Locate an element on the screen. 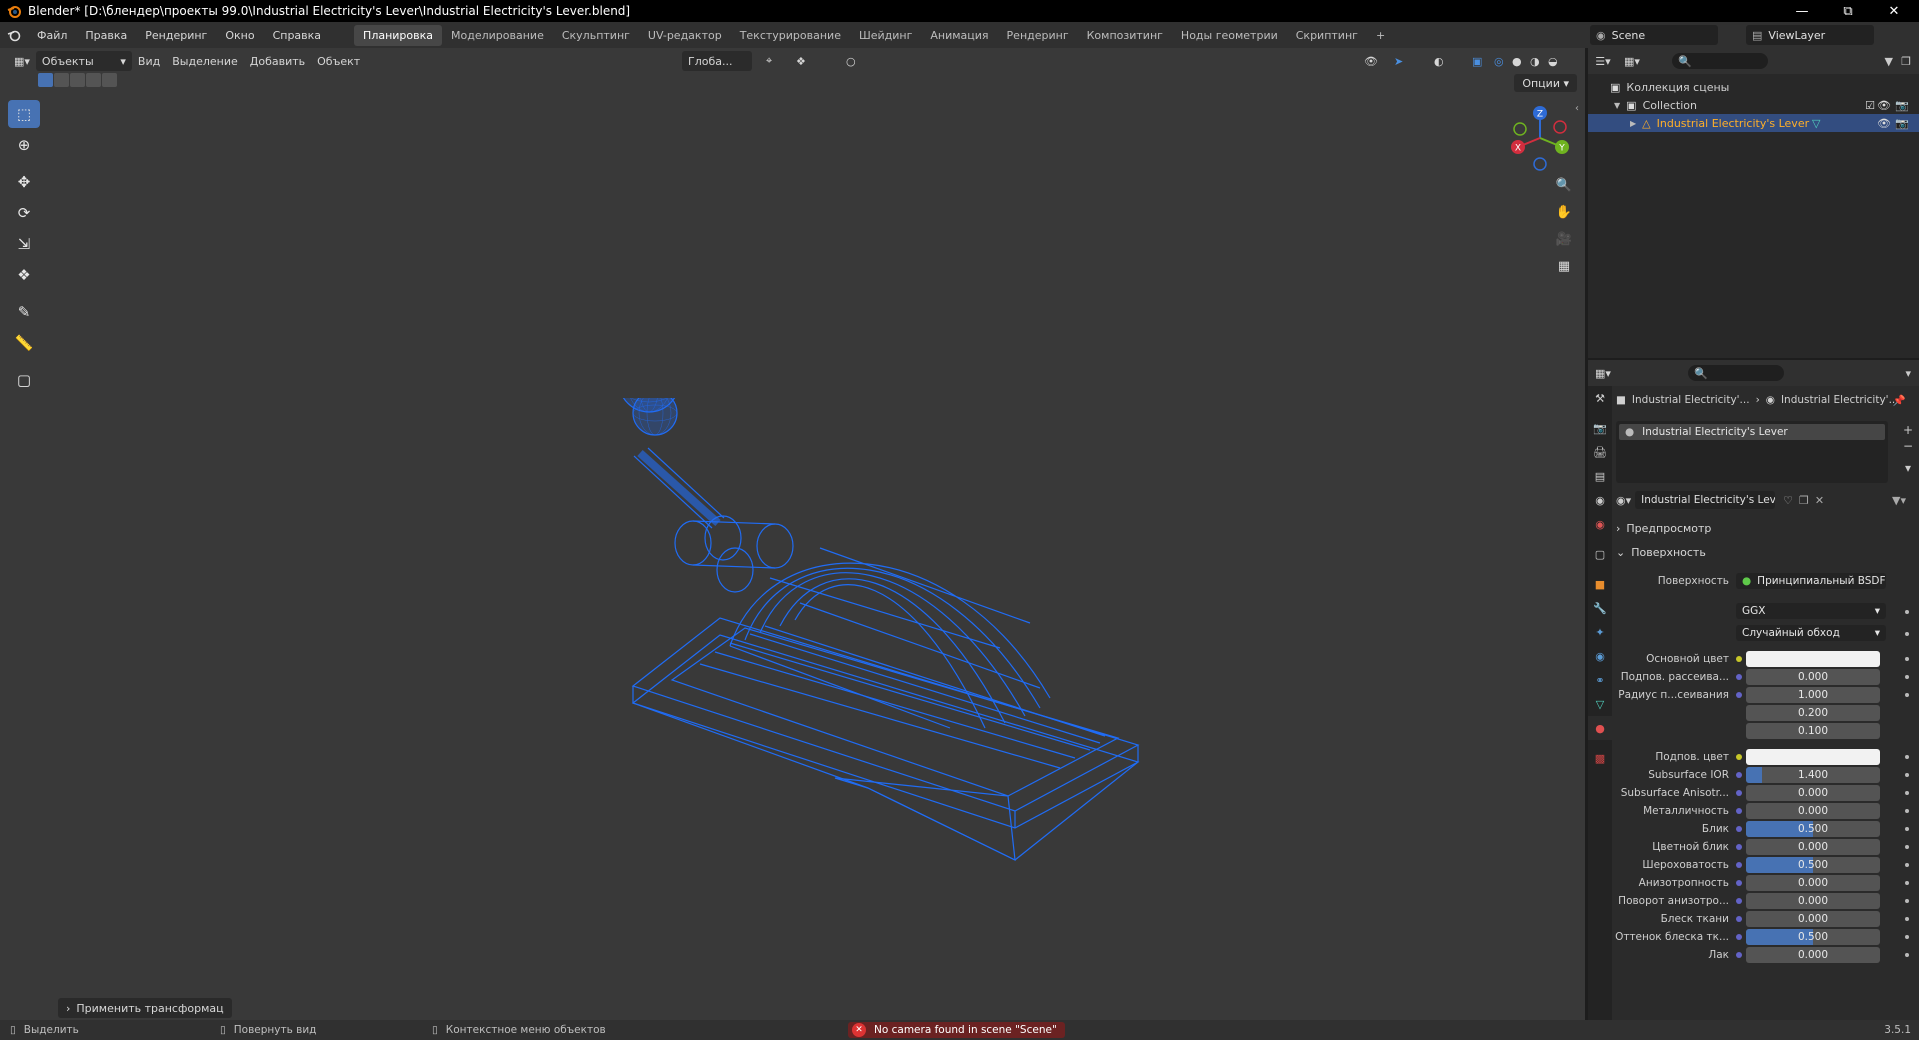 The image size is (1919, 1040). menu-help: Справка is located at coordinates (297, 35).